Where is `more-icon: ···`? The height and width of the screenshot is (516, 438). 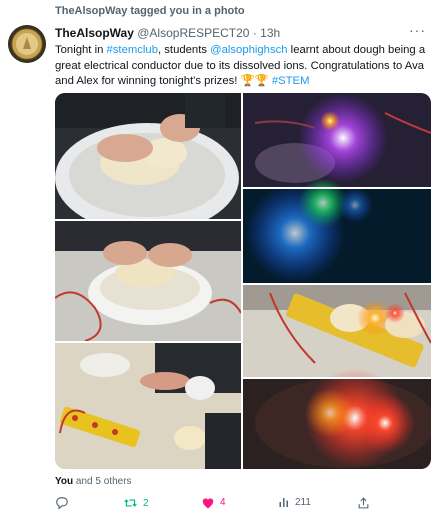
more-icon: ··· is located at coordinates (417, 30).